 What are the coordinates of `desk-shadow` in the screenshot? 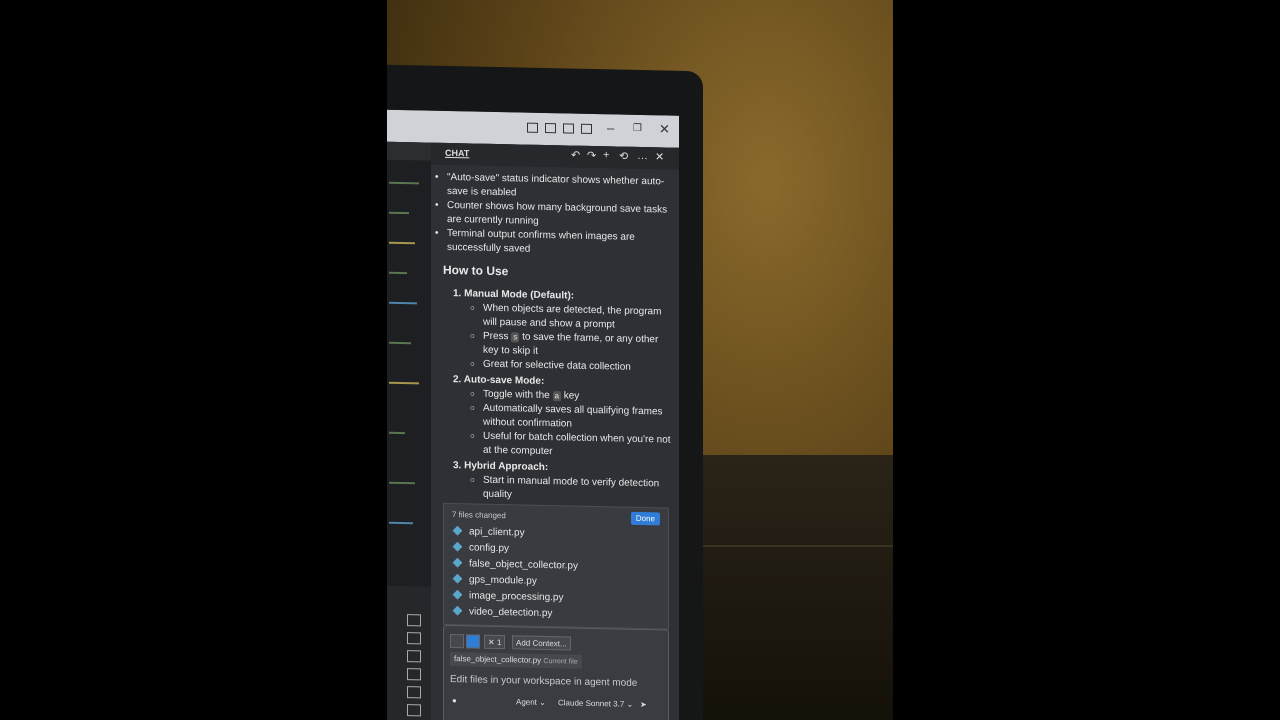 It's located at (795, 587).